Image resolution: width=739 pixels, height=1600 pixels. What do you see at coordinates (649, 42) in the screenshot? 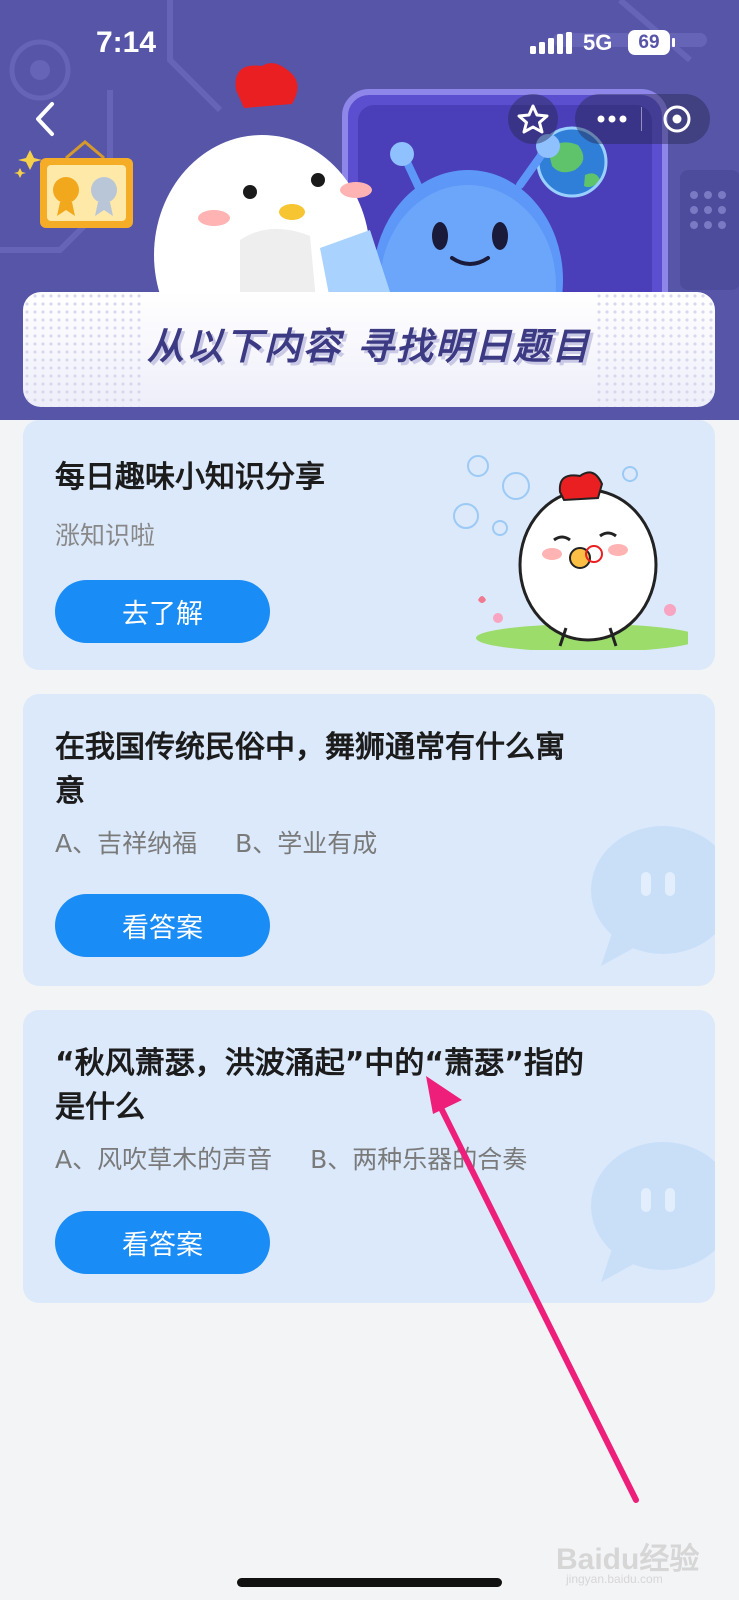
I see `battery-level: 69` at bounding box center [649, 42].